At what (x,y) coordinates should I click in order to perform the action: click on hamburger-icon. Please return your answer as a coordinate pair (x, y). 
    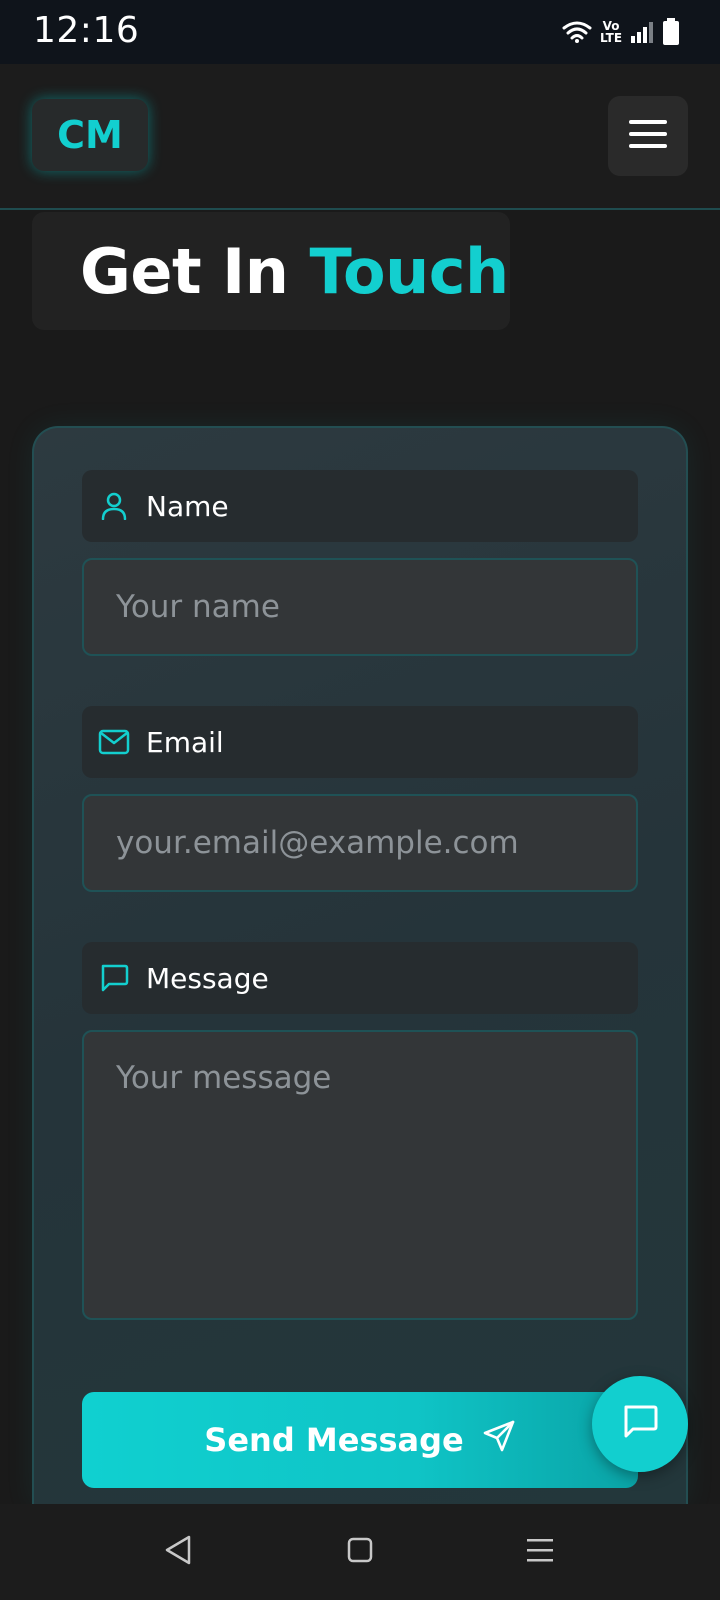
    Looking at the image, I should click on (648, 136).